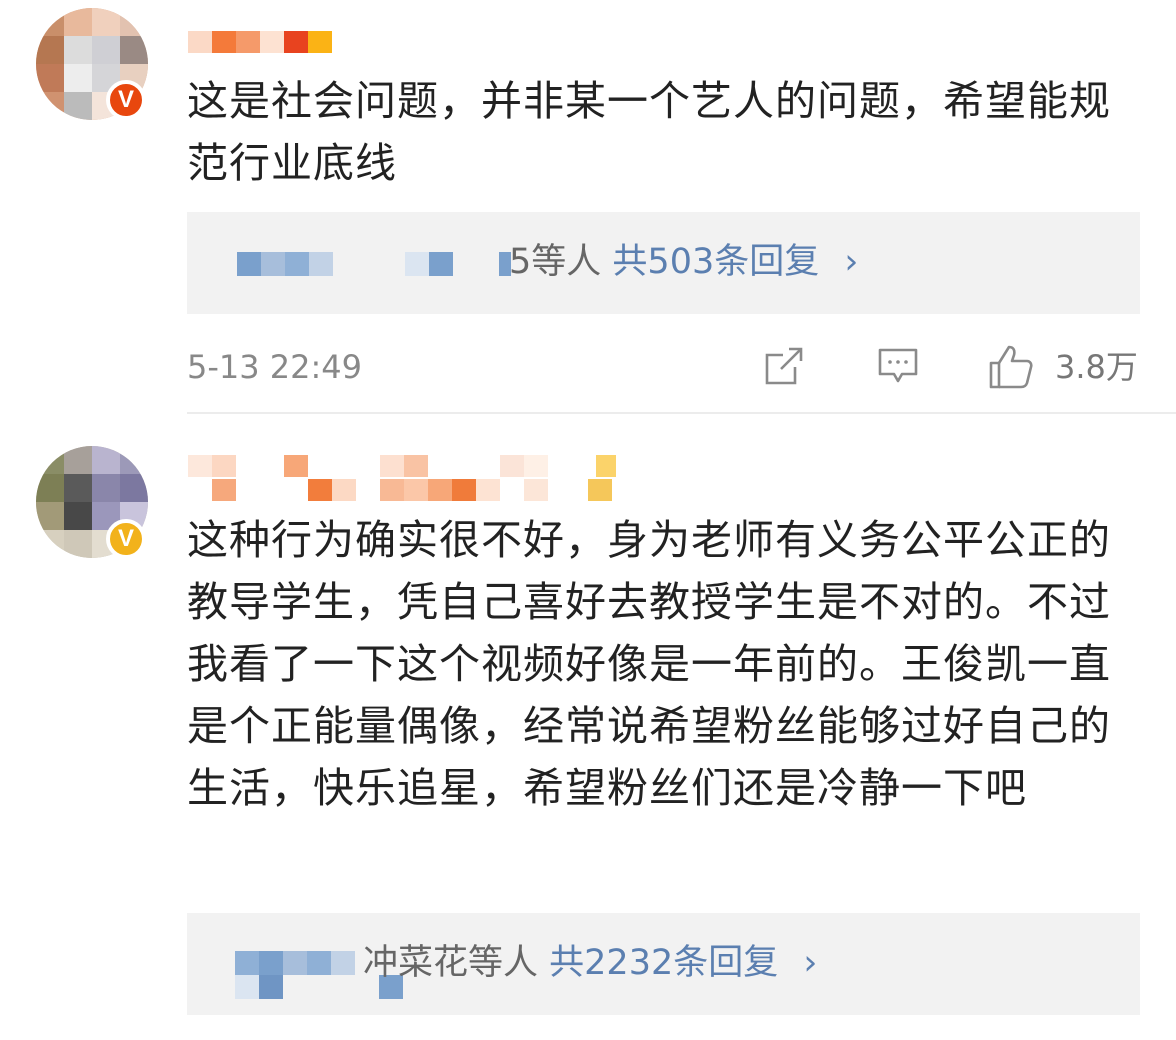 Image resolution: width=1176 pixels, height=1040 pixels. I want to click on reply-count-link: 共503条回复, so click(715, 262).